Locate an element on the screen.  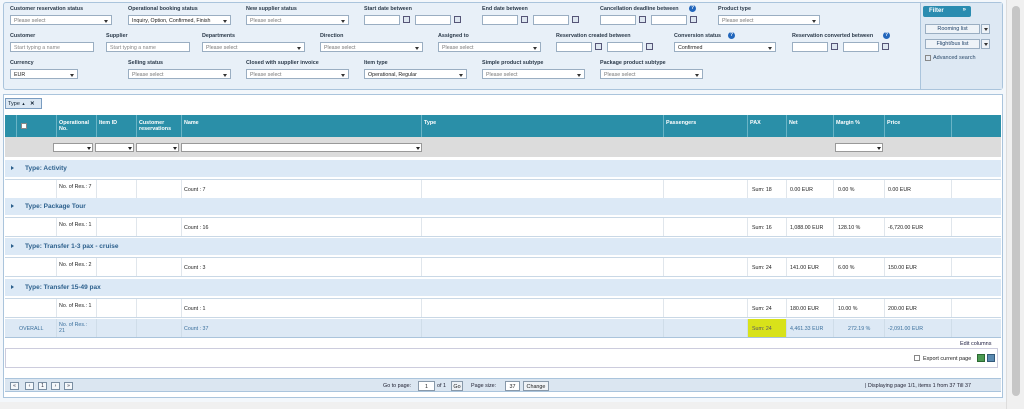
flight-bus-list-button: Flight/bus list is located at coordinates (952, 44).